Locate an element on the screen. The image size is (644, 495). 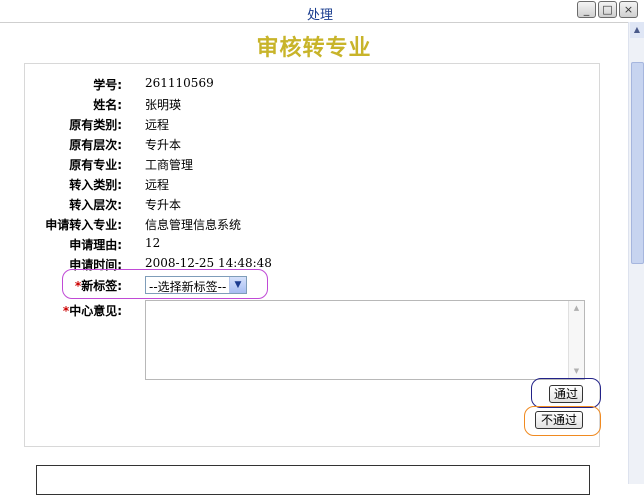
window-controls: _ □ × is located at coordinates (607, 9).